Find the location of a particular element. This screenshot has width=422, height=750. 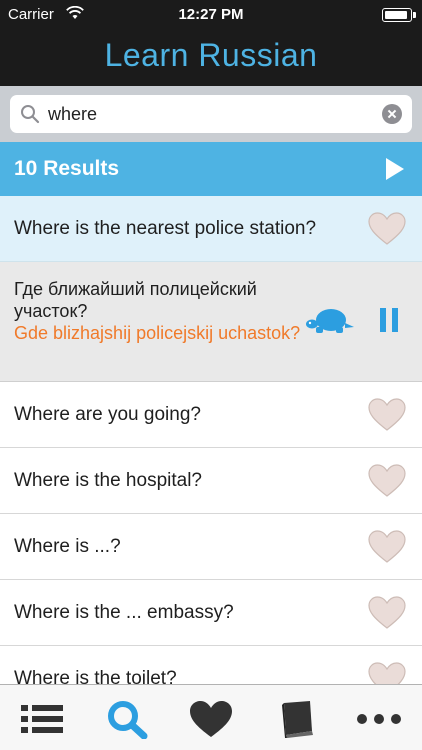

results-bar: 10 Results is located at coordinates (211, 169).